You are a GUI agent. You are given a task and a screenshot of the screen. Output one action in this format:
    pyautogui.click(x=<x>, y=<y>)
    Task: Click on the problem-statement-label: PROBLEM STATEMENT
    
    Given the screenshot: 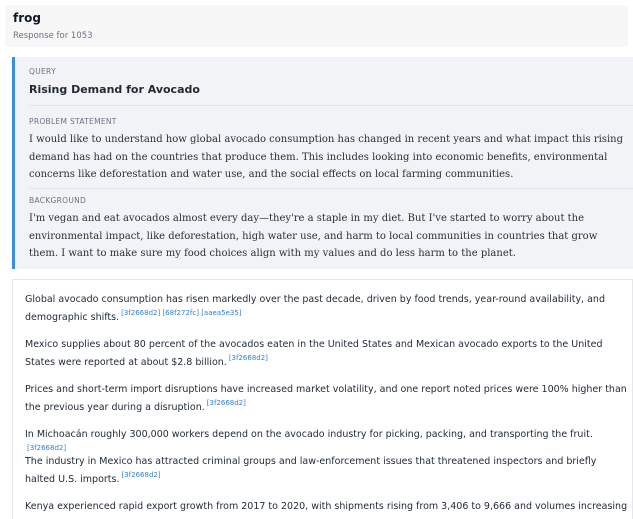 What is the action you would take?
    pyautogui.click(x=73, y=121)
    